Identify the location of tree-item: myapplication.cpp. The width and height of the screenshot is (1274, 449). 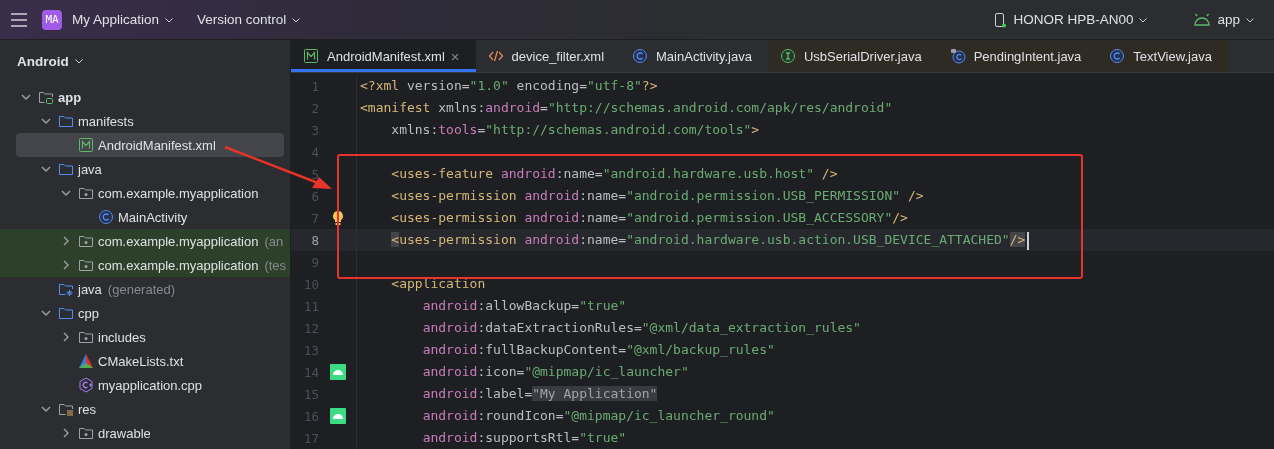
(145, 385).